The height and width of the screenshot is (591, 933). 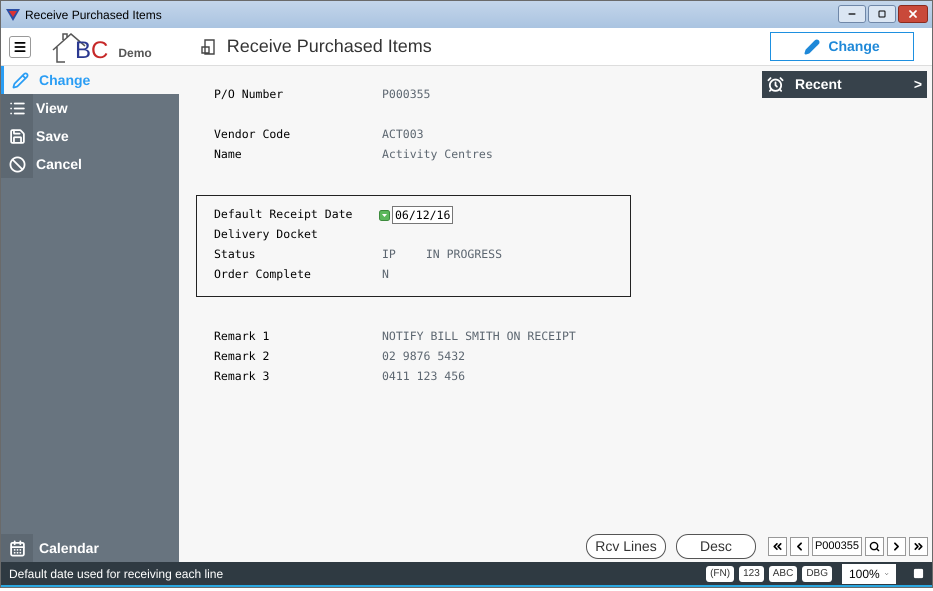 I want to click on list-icon, so click(x=17, y=108).